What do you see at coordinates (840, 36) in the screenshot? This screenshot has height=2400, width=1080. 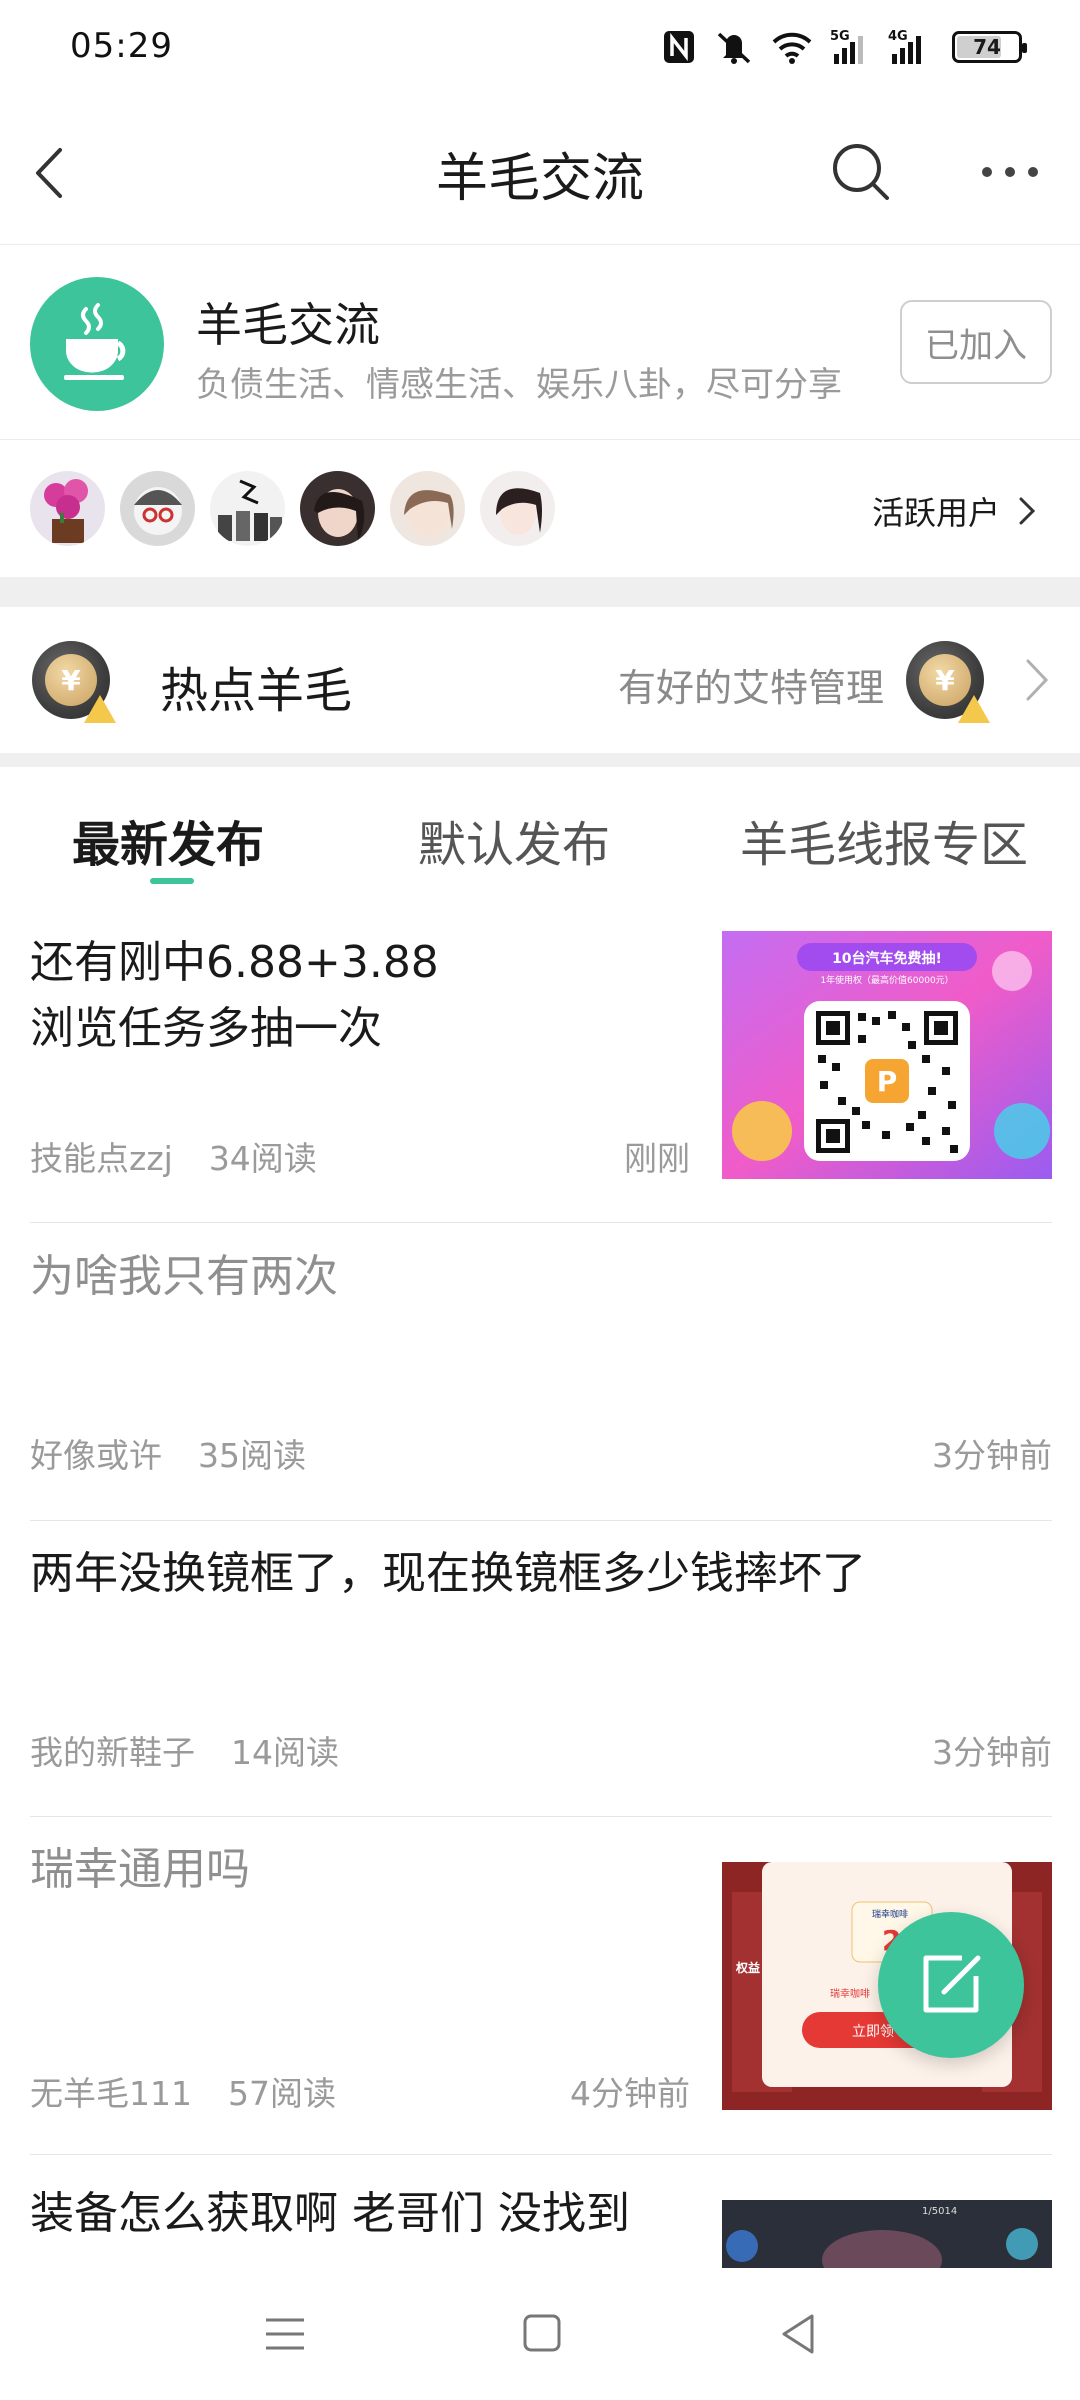 I see `signal-5g-label: 5G` at bounding box center [840, 36].